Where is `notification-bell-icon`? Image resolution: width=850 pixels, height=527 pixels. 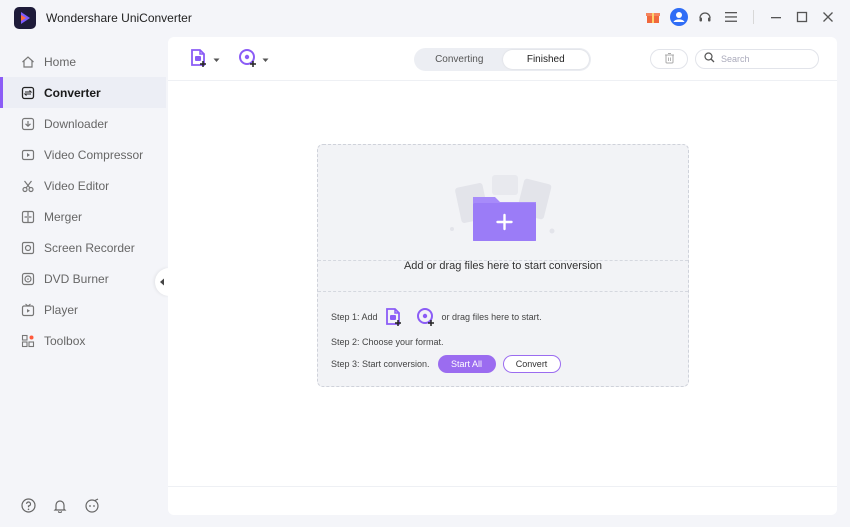
notification-bell-icon is located at coordinates (60, 505).